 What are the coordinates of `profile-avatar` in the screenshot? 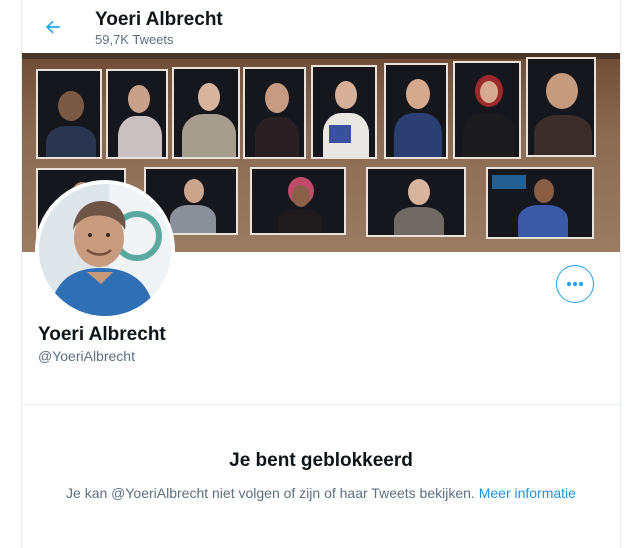 It's located at (105, 250).